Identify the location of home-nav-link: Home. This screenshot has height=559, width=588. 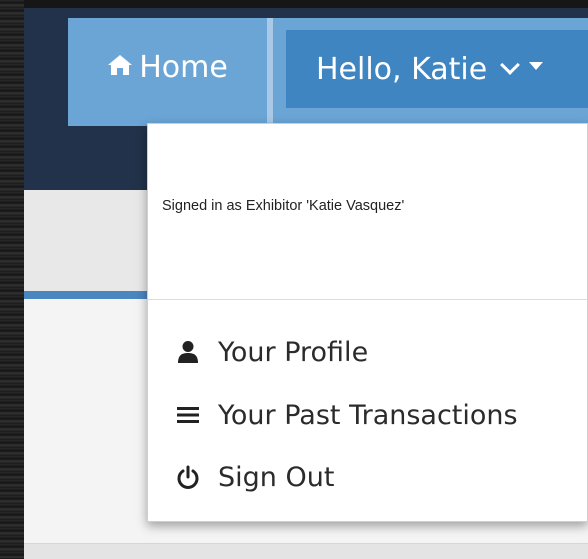
(167, 72).